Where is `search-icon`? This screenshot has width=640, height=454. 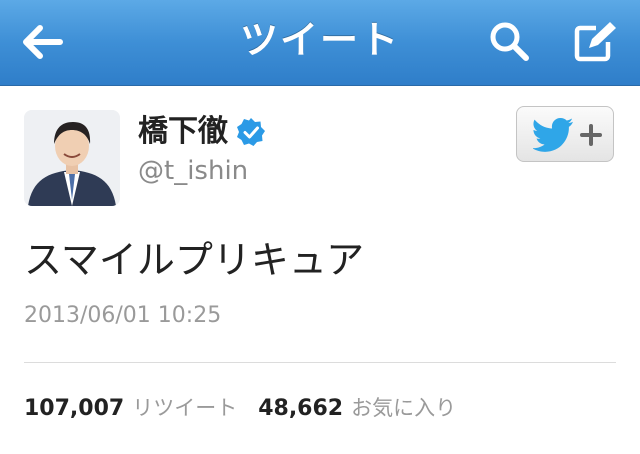
search-icon is located at coordinates (509, 41).